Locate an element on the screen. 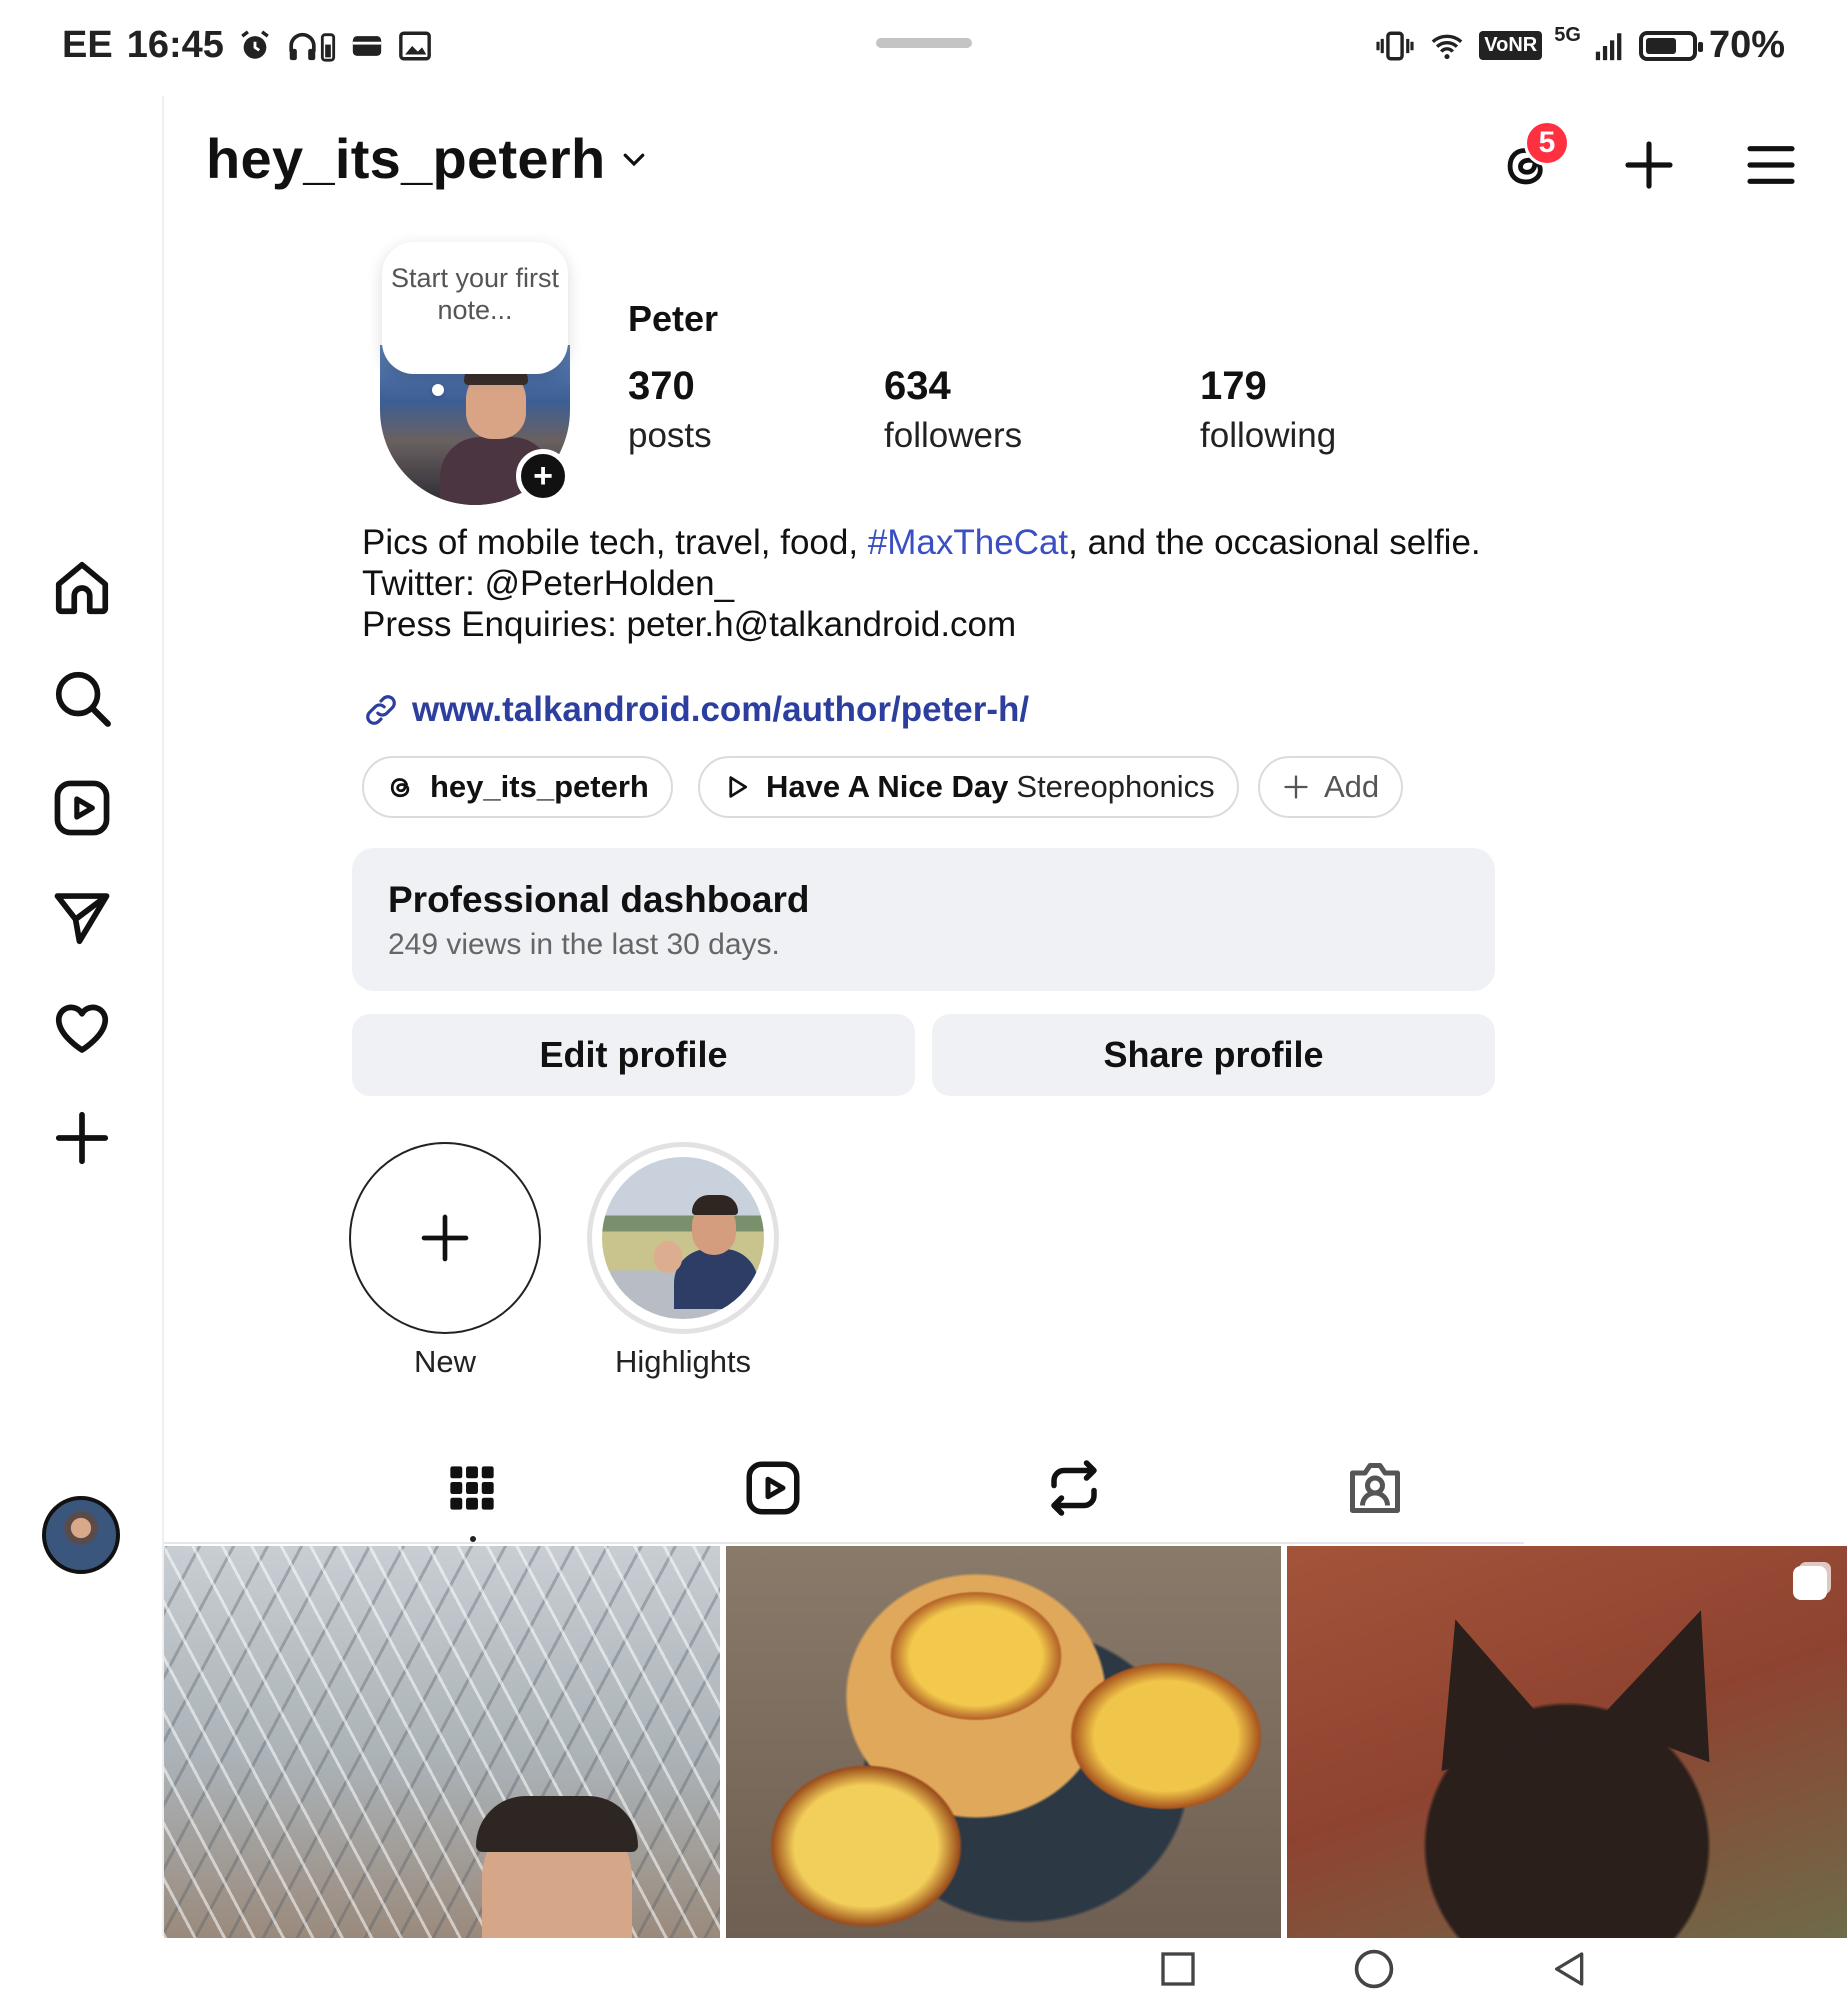 The height and width of the screenshot is (2000, 1847). direct-icon is located at coordinates (82, 919).